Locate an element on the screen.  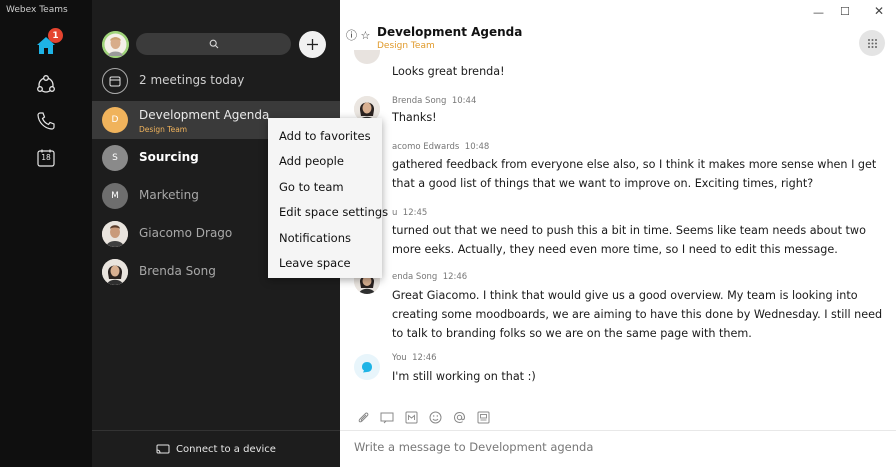
message-author: You is located at coordinates (399, 358).